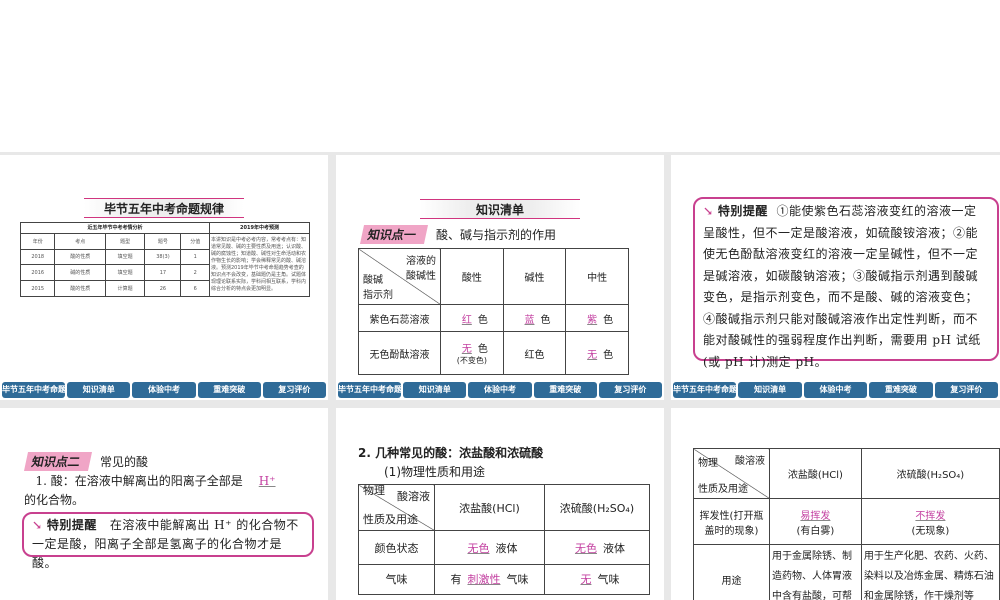 This screenshot has width=1000, height=600. What do you see at coordinates (195, 241) in the screenshot?
I see `col-header: 分值` at bounding box center [195, 241].